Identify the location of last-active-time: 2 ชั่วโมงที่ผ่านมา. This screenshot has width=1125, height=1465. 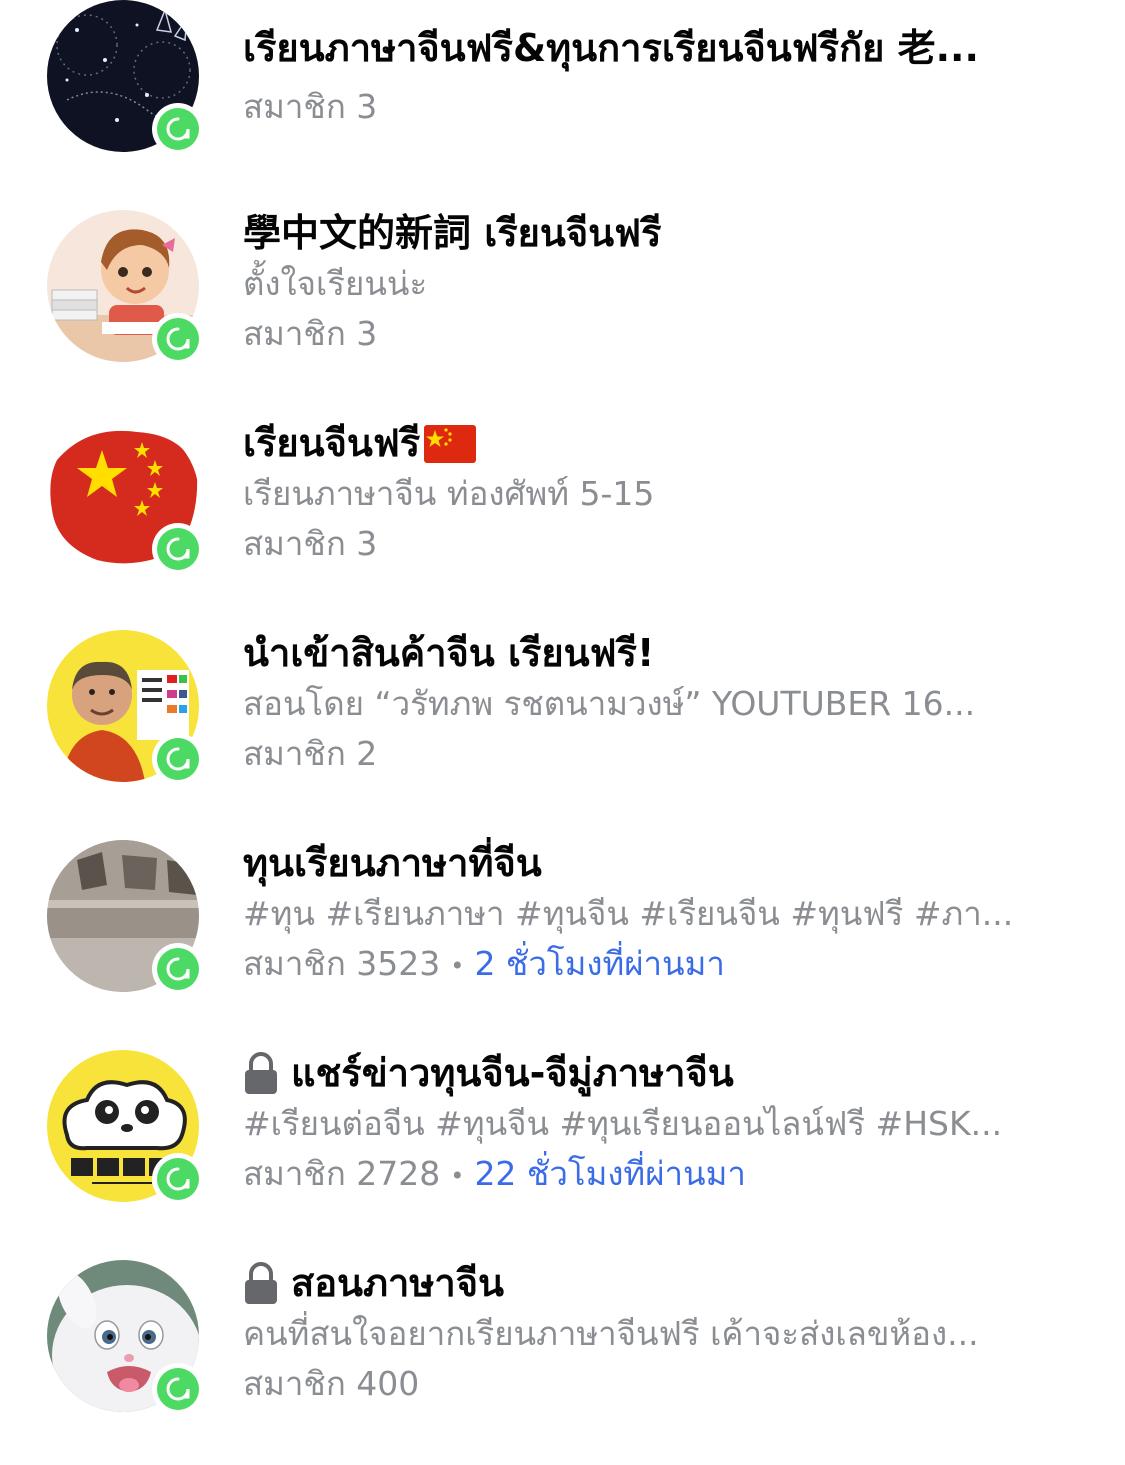
(599, 963).